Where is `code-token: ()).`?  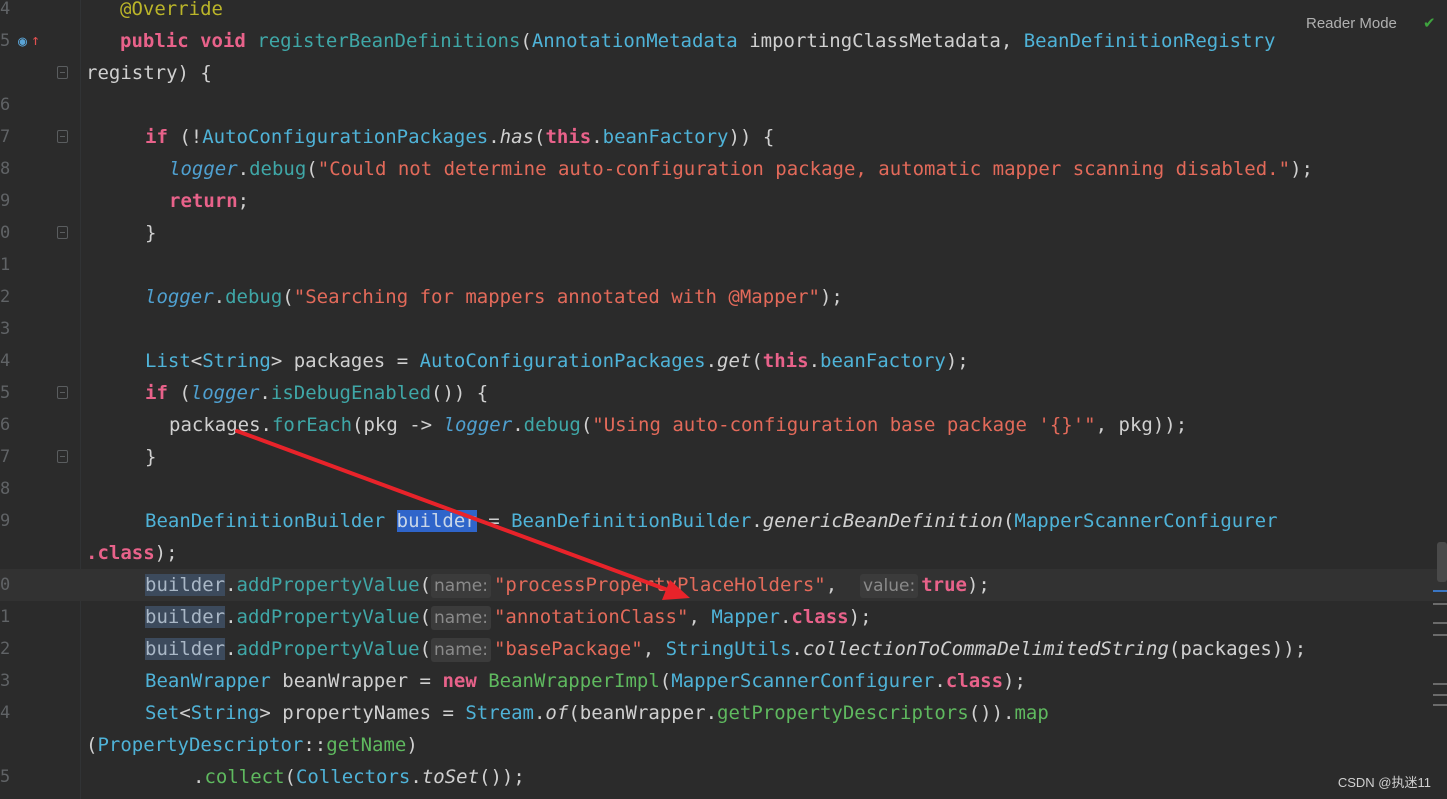
code-token: ()). is located at coordinates (991, 713).